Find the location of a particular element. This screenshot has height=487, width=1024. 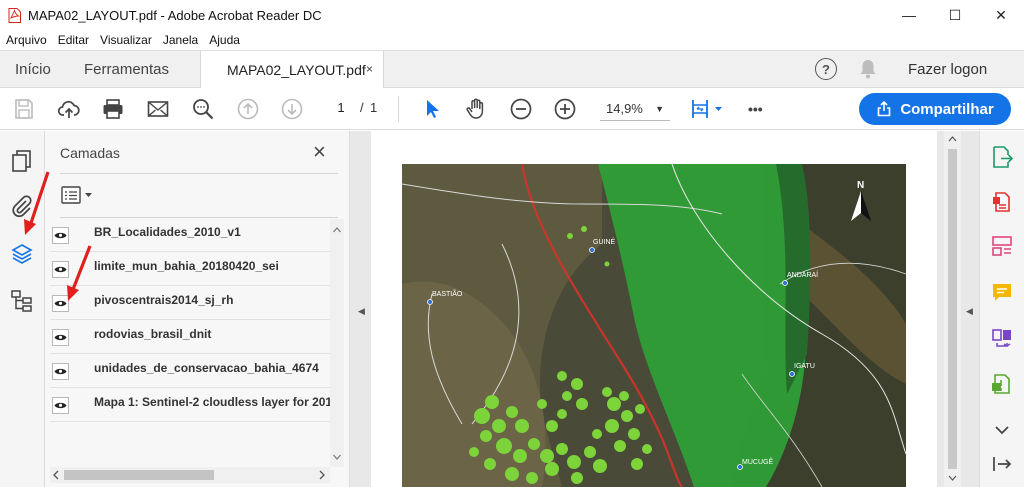

tab-document-label: MAPA02_LAYOUT.pdf is located at coordinates (296, 70).